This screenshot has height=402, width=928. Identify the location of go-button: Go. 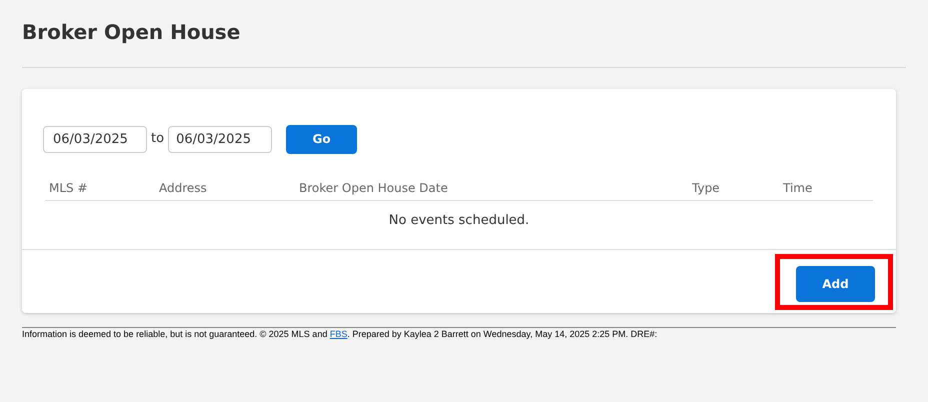
(322, 139).